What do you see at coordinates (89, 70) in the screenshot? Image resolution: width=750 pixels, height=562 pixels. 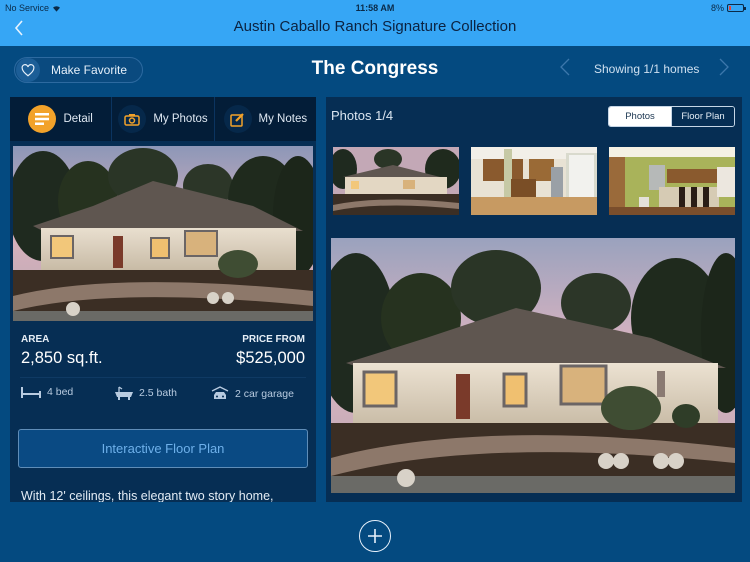 I see `make-favorite-label: Make Favorite` at bounding box center [89, 70].